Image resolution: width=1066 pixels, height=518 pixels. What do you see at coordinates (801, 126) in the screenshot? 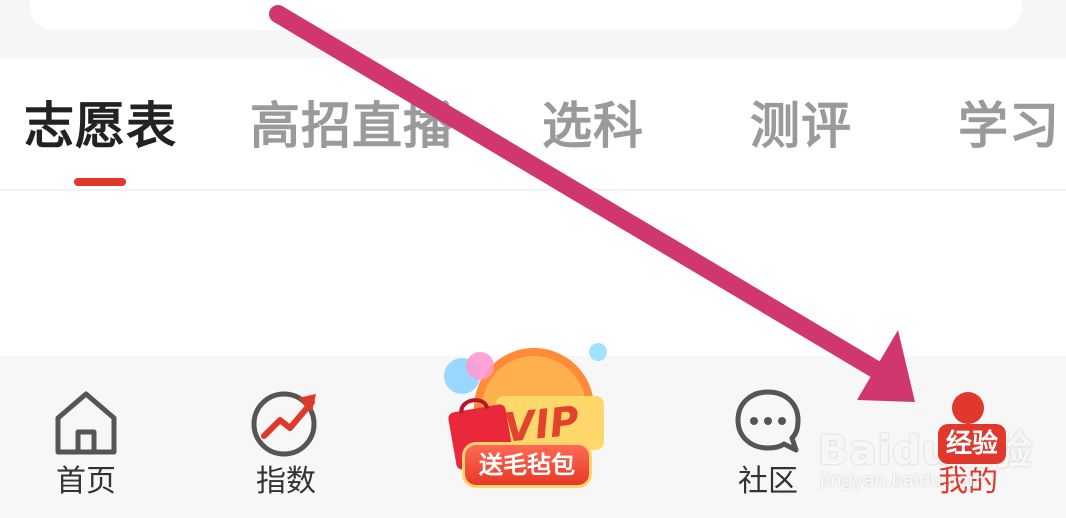
I see `tab-assessment: 测评` at bounding box center [801, 126].